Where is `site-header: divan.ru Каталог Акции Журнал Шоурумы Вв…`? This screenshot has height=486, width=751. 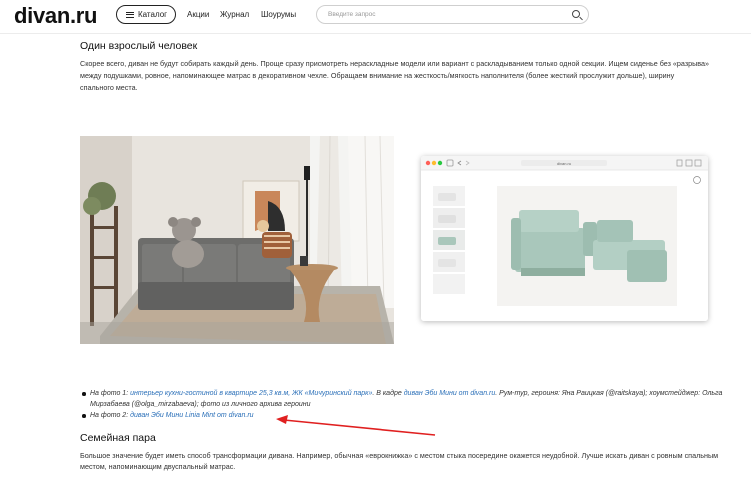 site-header: divan.ru Каталог Акции Журнал Шоурумы Вв… is located at coordinates (375, 17).